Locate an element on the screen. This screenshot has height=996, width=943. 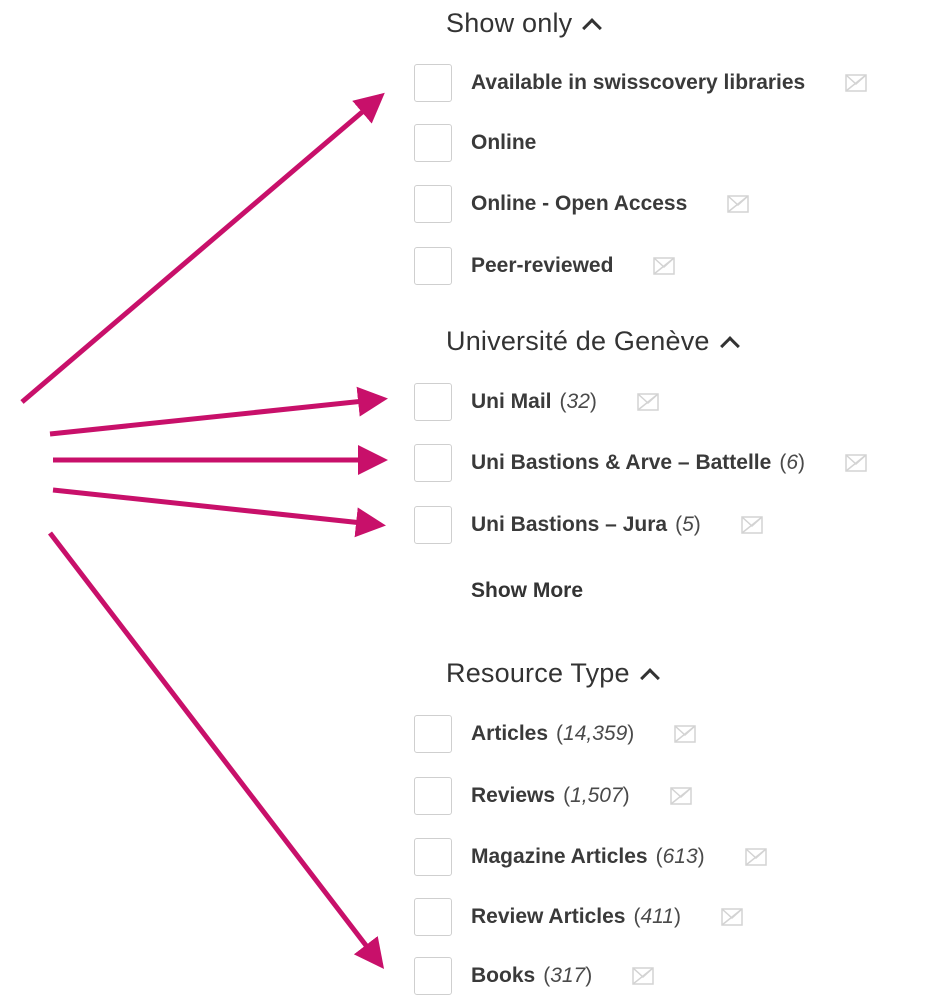
facet-row-online: Online is located at coordinates (475, 143).